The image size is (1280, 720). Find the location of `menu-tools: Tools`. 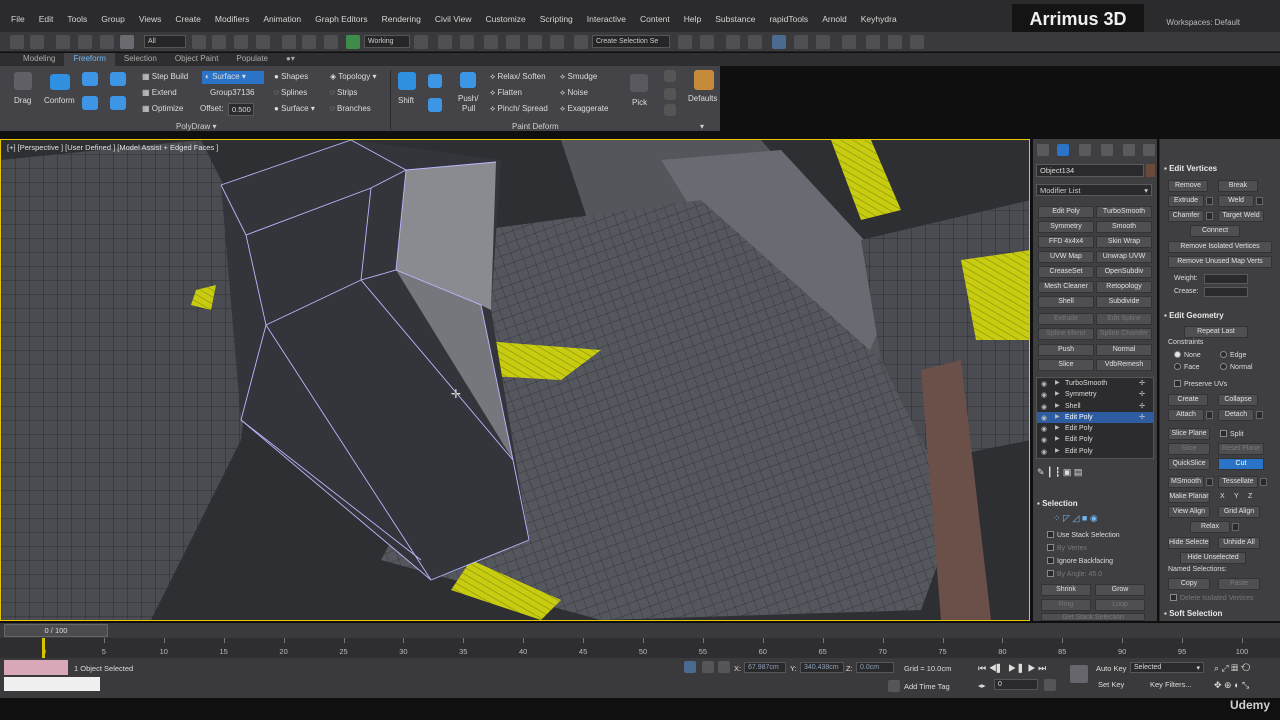

menu-tools: Tools is located at coordinates (77, 19).